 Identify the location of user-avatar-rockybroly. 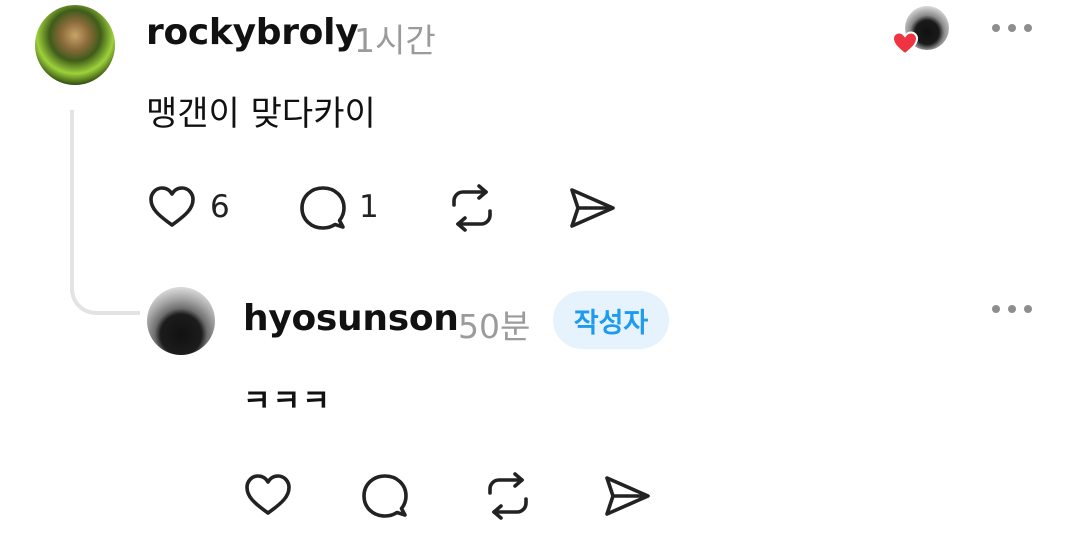
(75, 45).